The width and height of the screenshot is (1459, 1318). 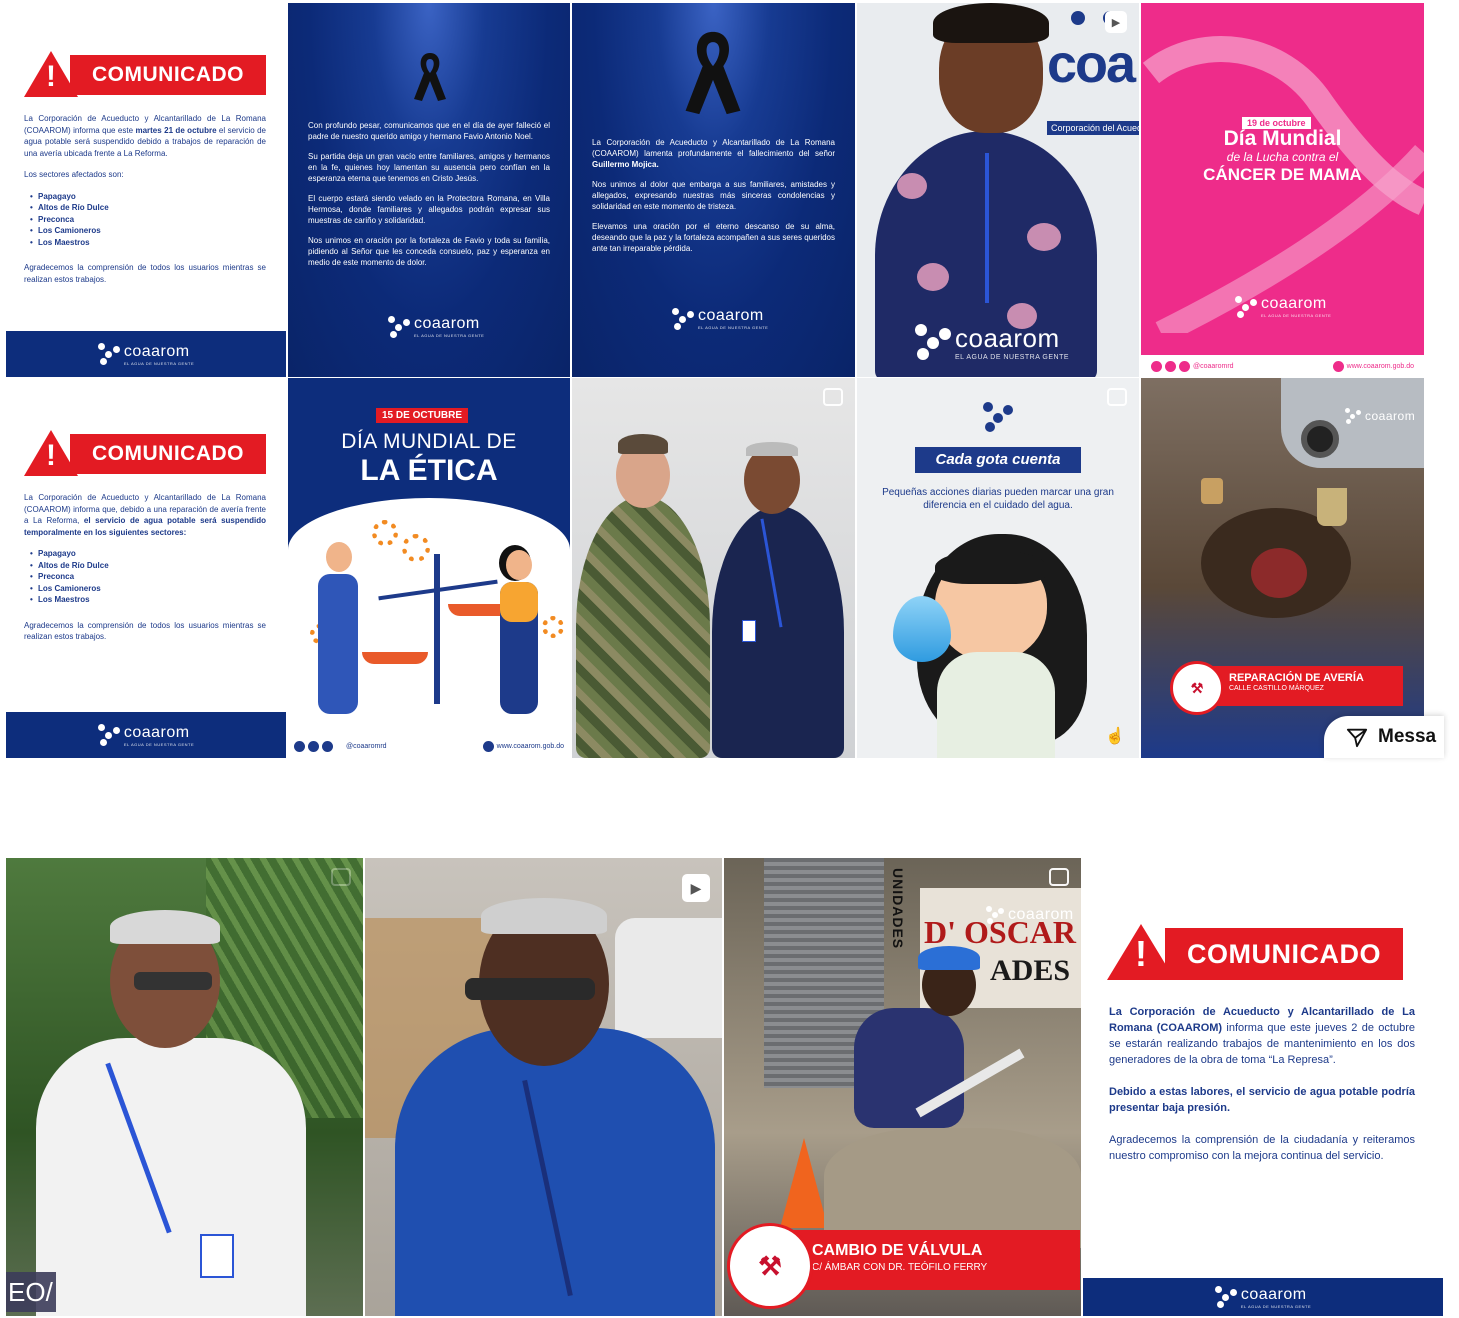 What do you see at coordinates (778, 632) in the screenshot?
I see `civilian-official` at bounding box center [778, 632].